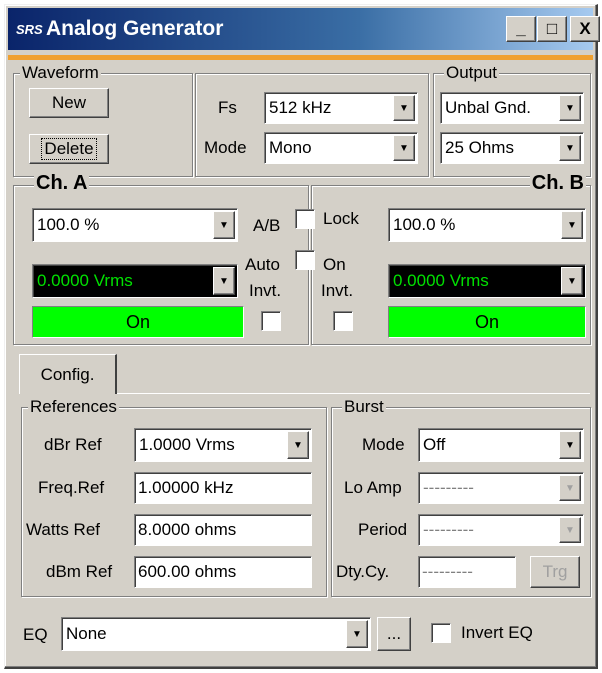 This screenshot has width=602, height=673. What do you see at coordinates (267, 225) in the screenshot?
I see `ab-label: A/B` at bounding box center [267, 225].